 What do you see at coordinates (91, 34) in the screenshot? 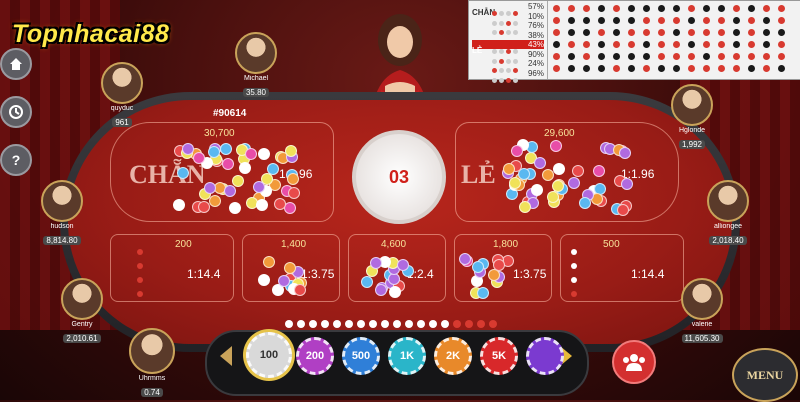
I see `site-logo: Topnhacai88` at bounding box center [91, 34].